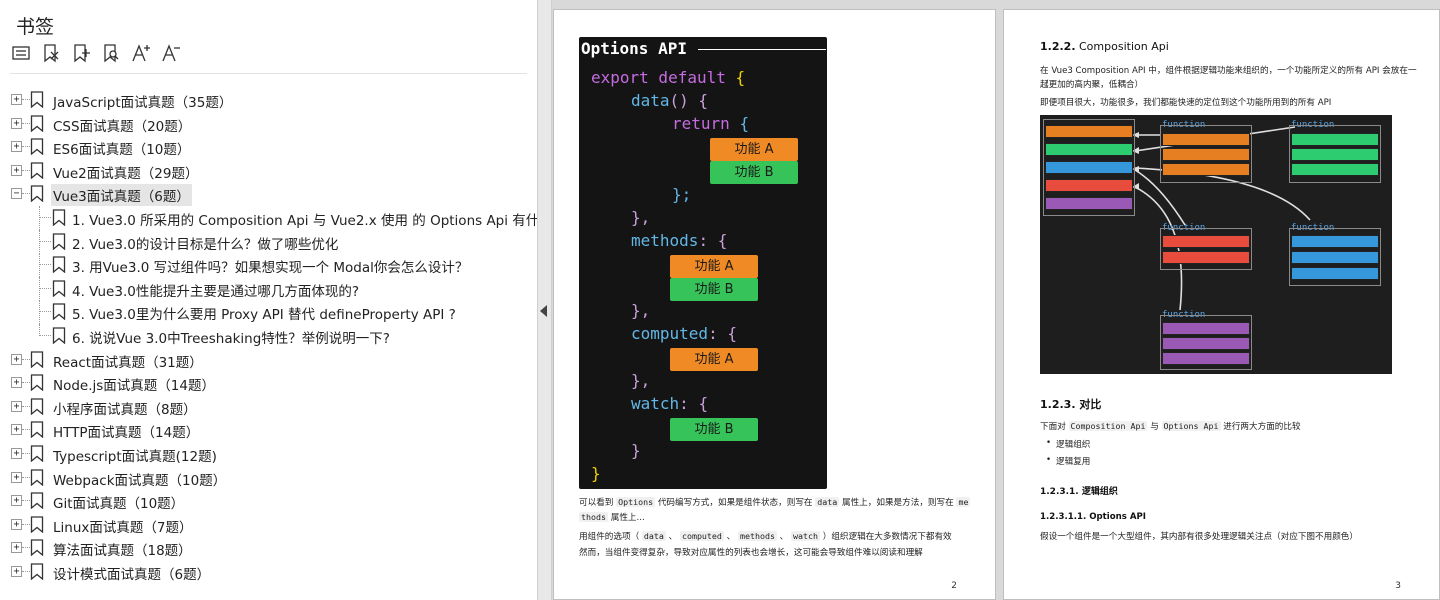  What do you see at coordinates (1093, 517) in the screenshot?
I see `subsection-heading: 1.2.3.1.1. Options API` at bounding box center [1093, 517].